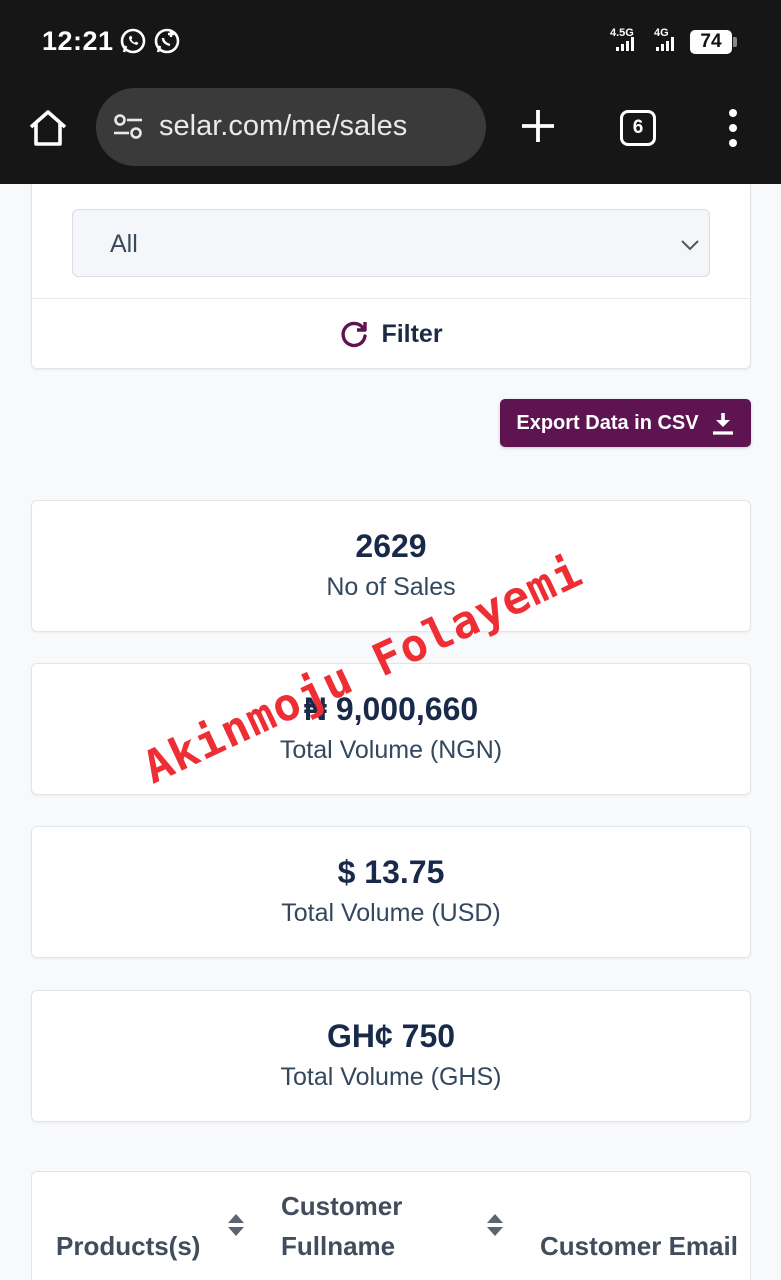  What do you see at coordinates (78, 41) in the screenshot?
I see `status-time: 12:21` at bounding box center [78, 41].